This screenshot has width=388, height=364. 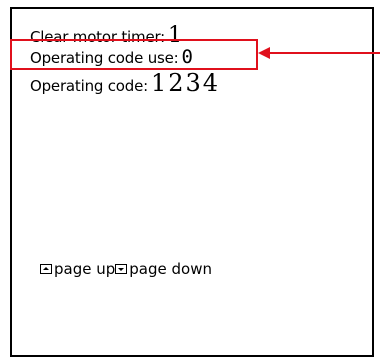 I want to click on highlight-box, so click(x=134, y=54).